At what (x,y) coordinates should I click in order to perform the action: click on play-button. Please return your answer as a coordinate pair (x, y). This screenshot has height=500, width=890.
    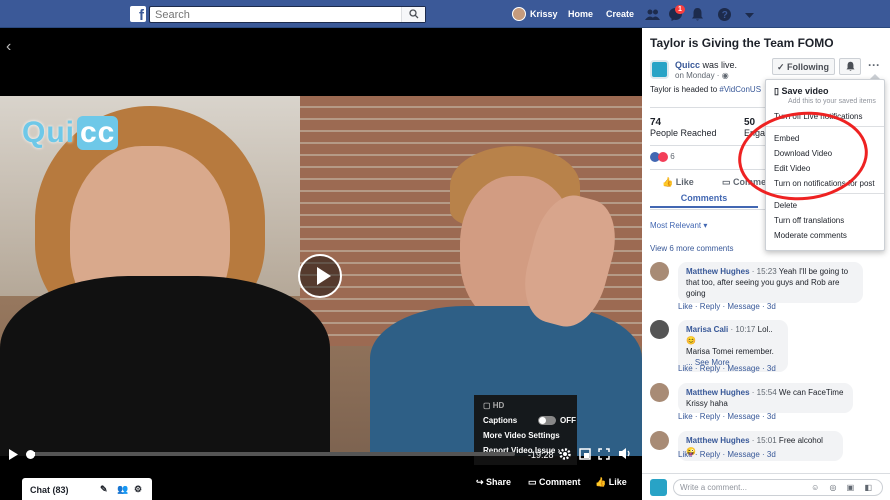
    Looking at the image, I should click on (320, 276).